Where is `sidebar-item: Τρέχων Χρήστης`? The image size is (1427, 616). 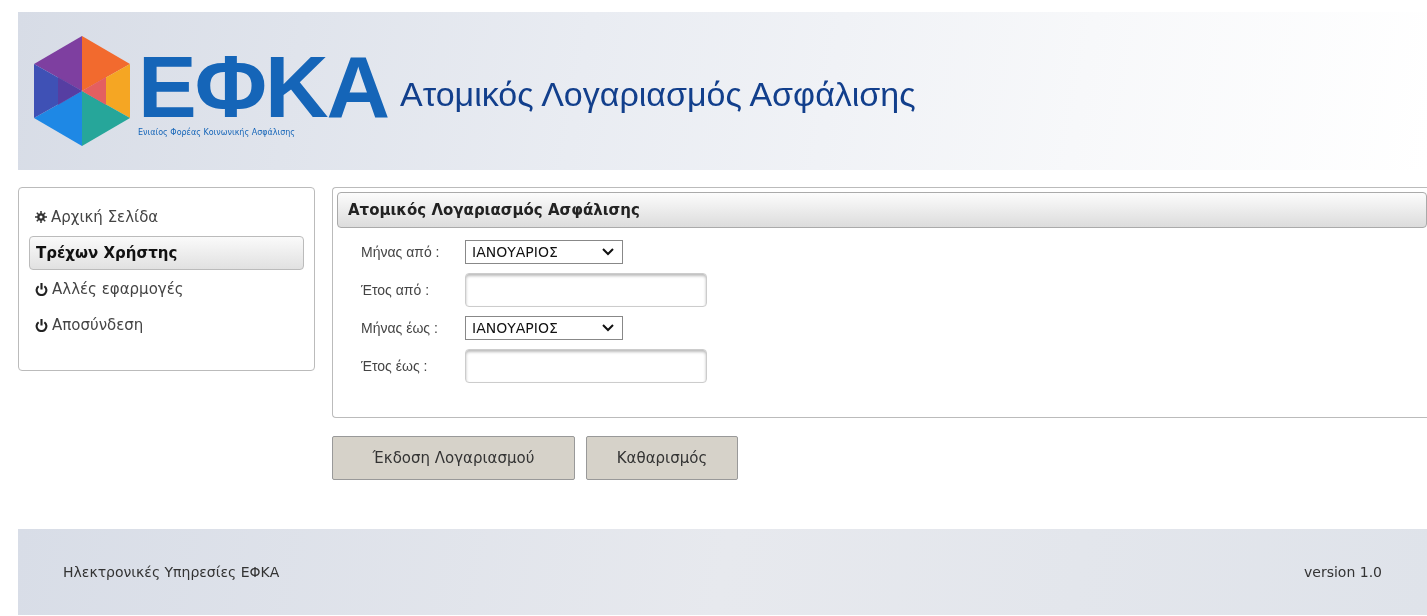
sidebar-item: Τρέχων Χρήστης is located at coordinates (166, 253).